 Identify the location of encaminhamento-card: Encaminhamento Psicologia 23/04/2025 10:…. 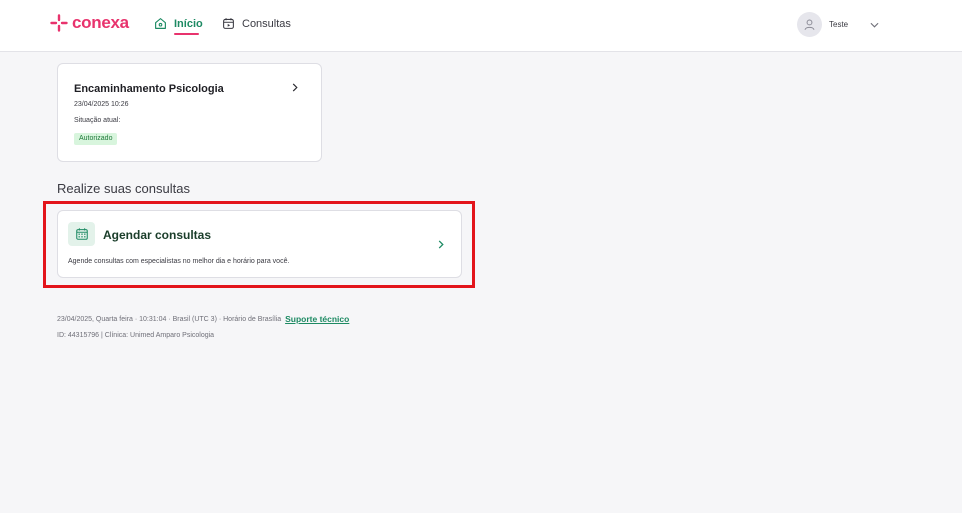
(189, 112).